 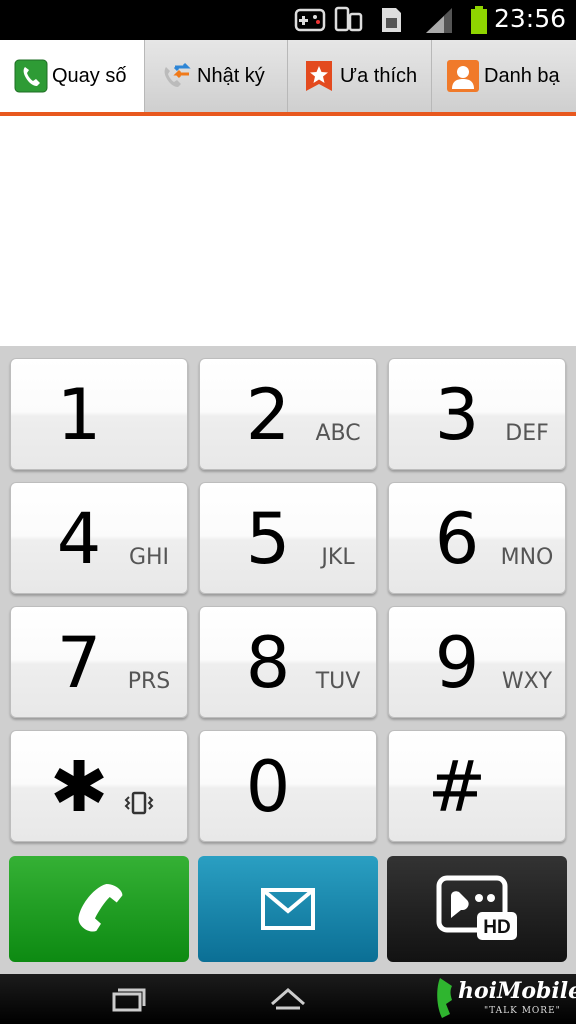 I want to click on key-digit: ✱, so click(x=79, y=787).